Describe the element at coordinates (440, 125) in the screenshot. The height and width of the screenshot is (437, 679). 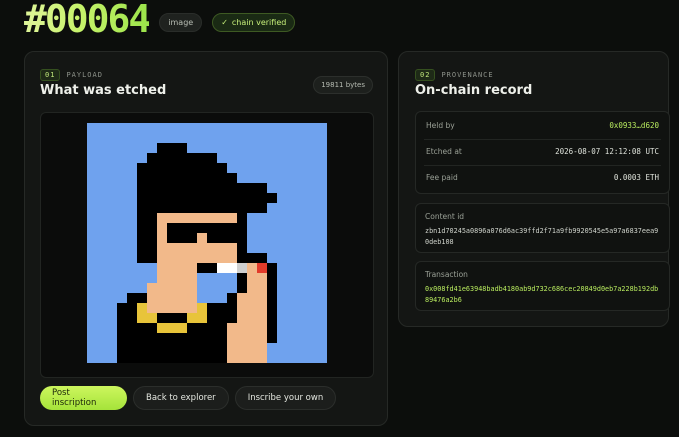
I see `held-by-label: Held by` at that location.